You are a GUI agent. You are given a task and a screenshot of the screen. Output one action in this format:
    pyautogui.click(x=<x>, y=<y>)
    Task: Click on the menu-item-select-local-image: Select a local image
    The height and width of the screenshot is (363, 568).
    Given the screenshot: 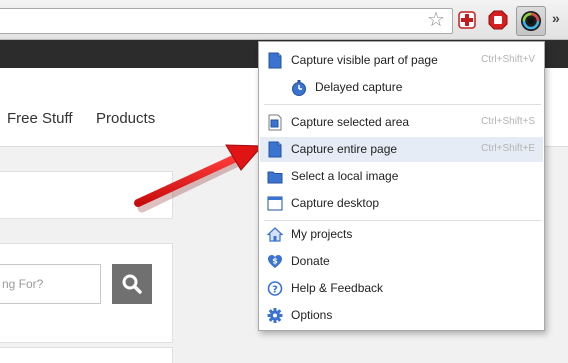 What is the action you would take?
    pyautogui.click(x=401, y=176)
    